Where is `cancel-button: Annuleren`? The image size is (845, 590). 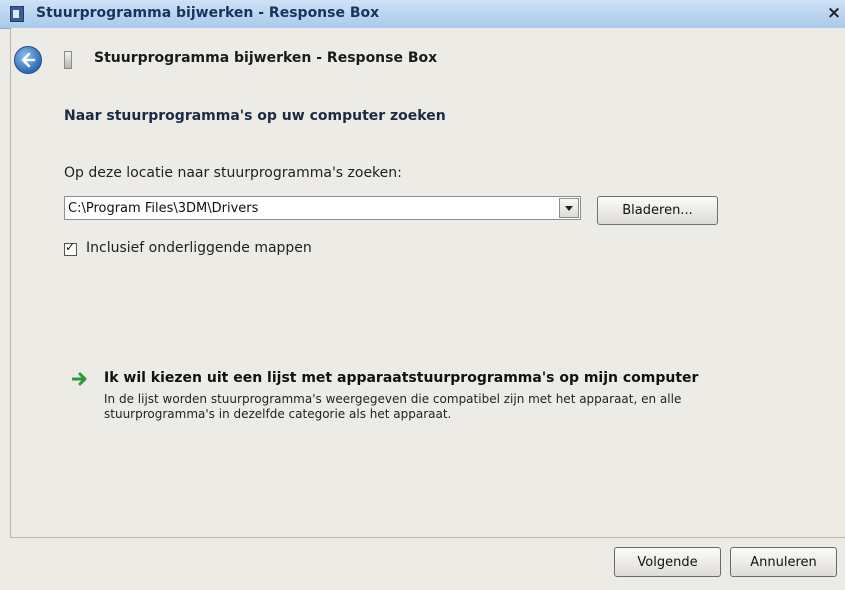 cancel-button: Annuleren is located at coordinates (783, 562).